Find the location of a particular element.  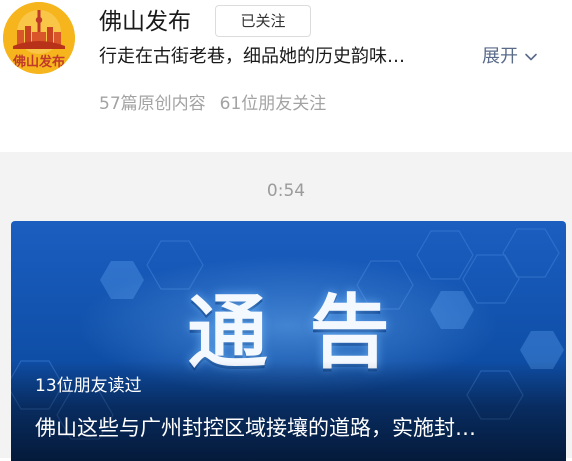

expand-button: 展开 is located at coordinates (510, 57).